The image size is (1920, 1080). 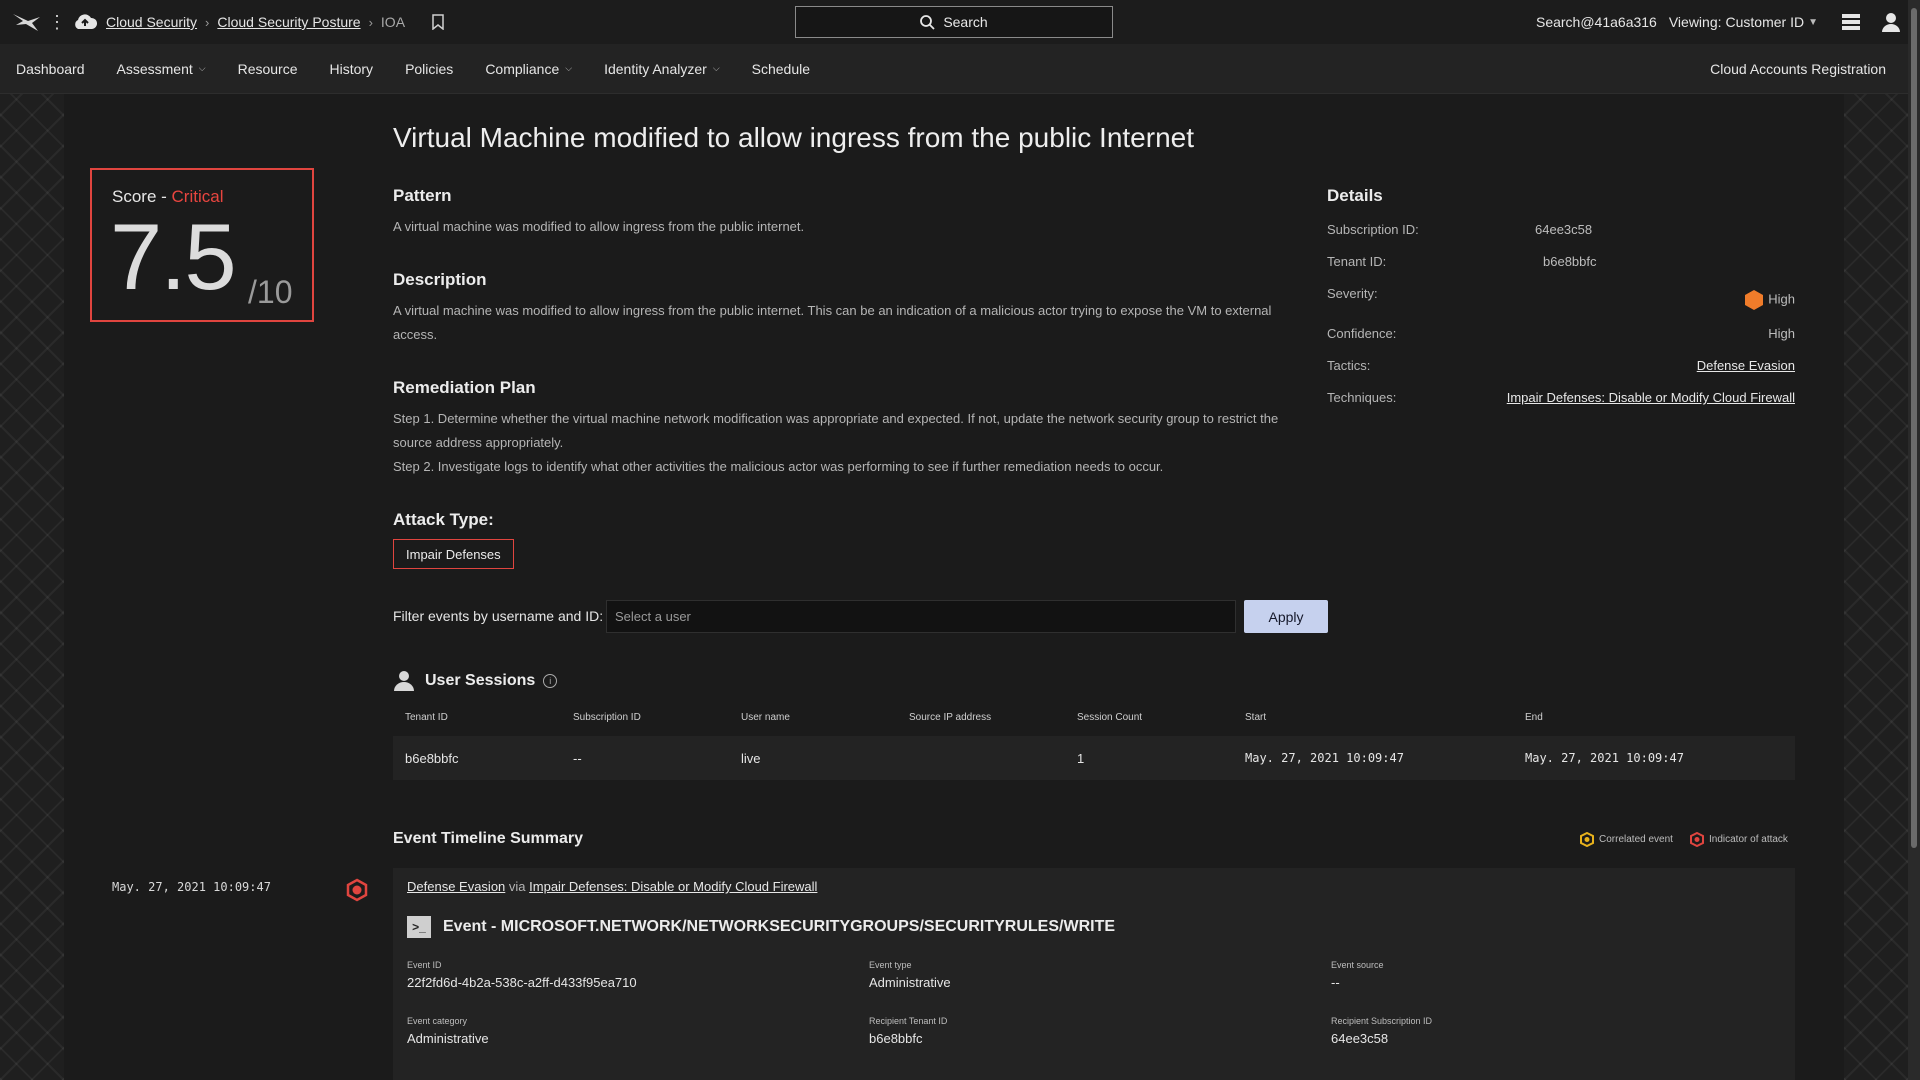 I want to click on detail-severity: Severity: High, so click(x=1561, y=298).